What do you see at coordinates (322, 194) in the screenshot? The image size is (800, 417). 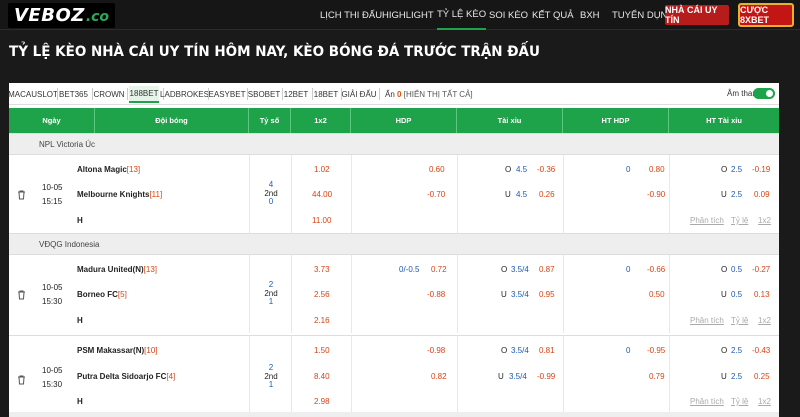 I see `odds-1x2-away: 44.00` at bounding box center [322, 194].